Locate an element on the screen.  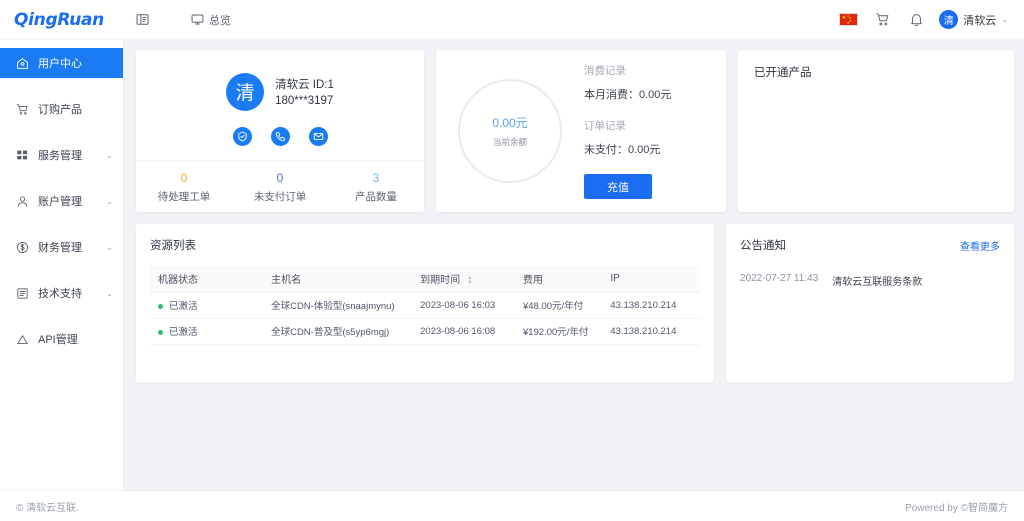
sidebar-label: 账户管理 is located at coordinates (60, 202).